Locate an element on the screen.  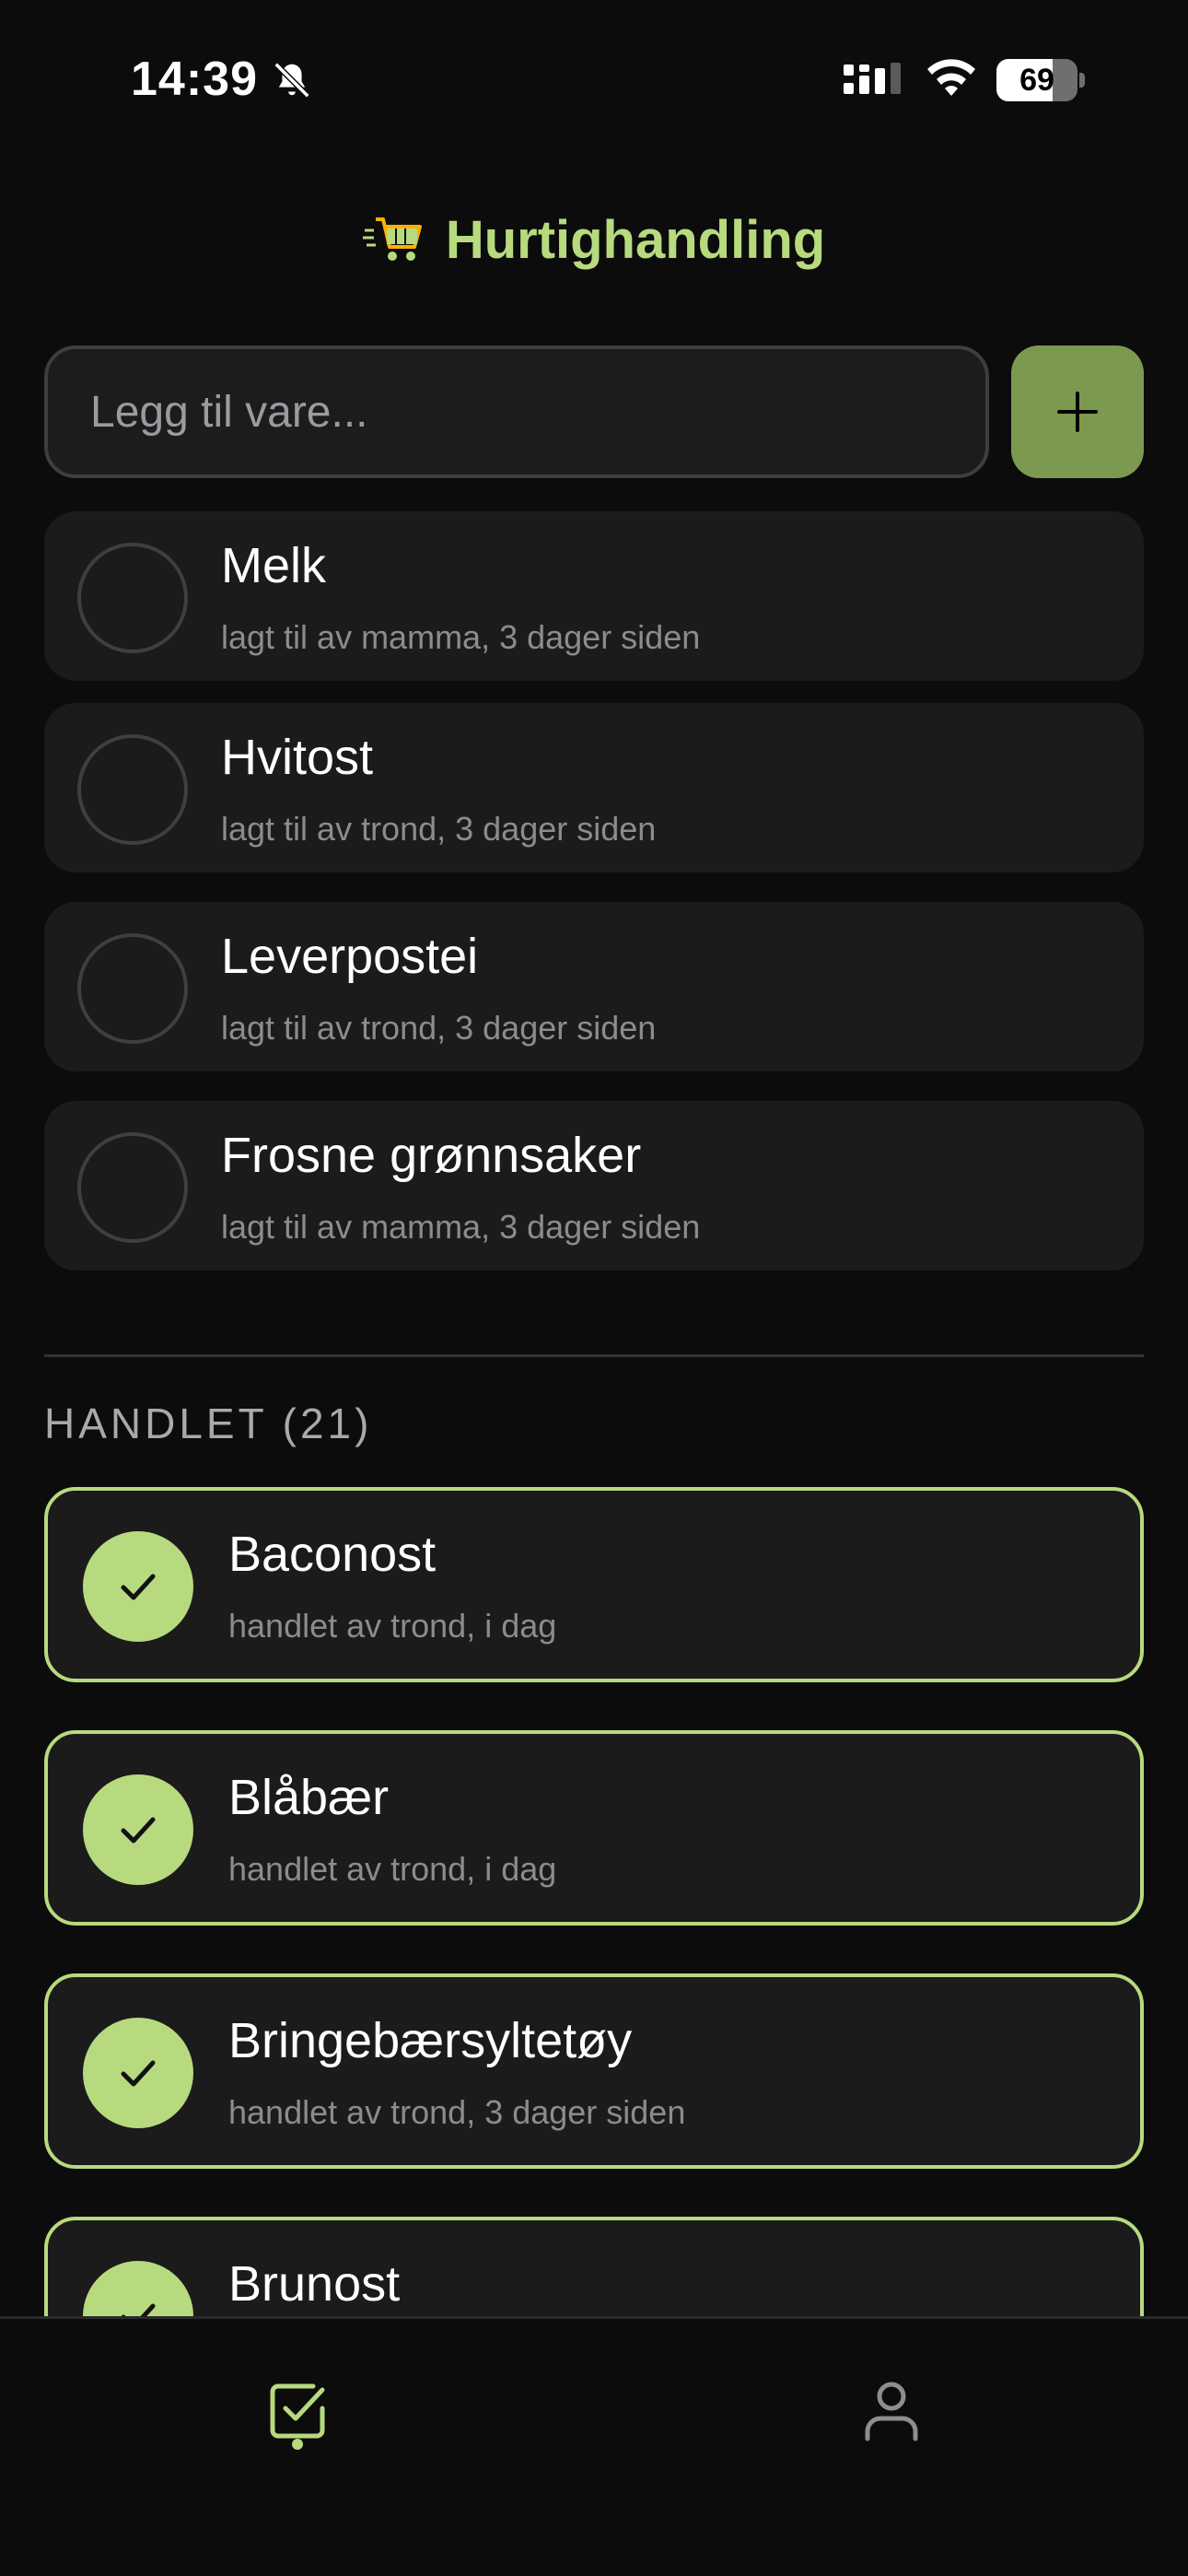
list-item: Melk lagt til av mamma, 3 dager siden is located at coordinates (594, 596).